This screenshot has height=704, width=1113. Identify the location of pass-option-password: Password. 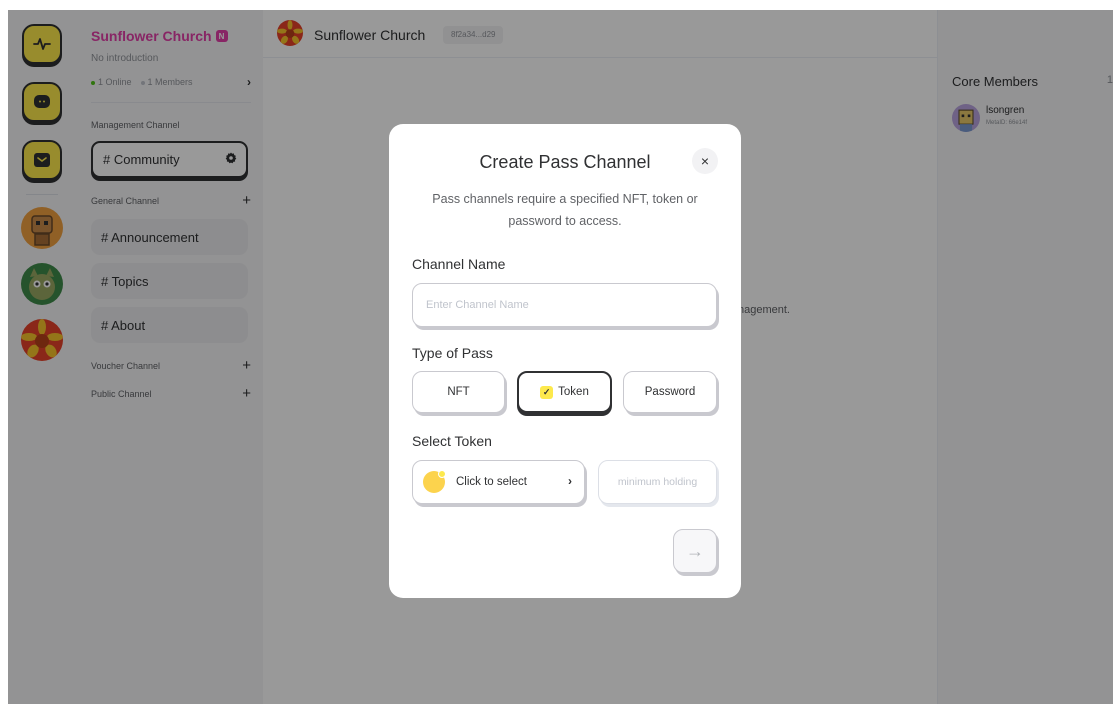
(670, 392).